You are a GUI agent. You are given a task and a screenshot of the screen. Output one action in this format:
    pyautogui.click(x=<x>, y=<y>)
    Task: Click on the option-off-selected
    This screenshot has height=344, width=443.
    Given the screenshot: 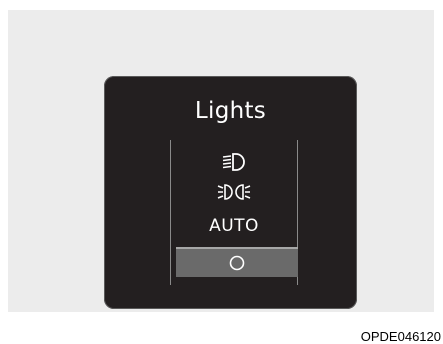 What is the action you would take?
    pyautogui.click(x=237, y=262)
    